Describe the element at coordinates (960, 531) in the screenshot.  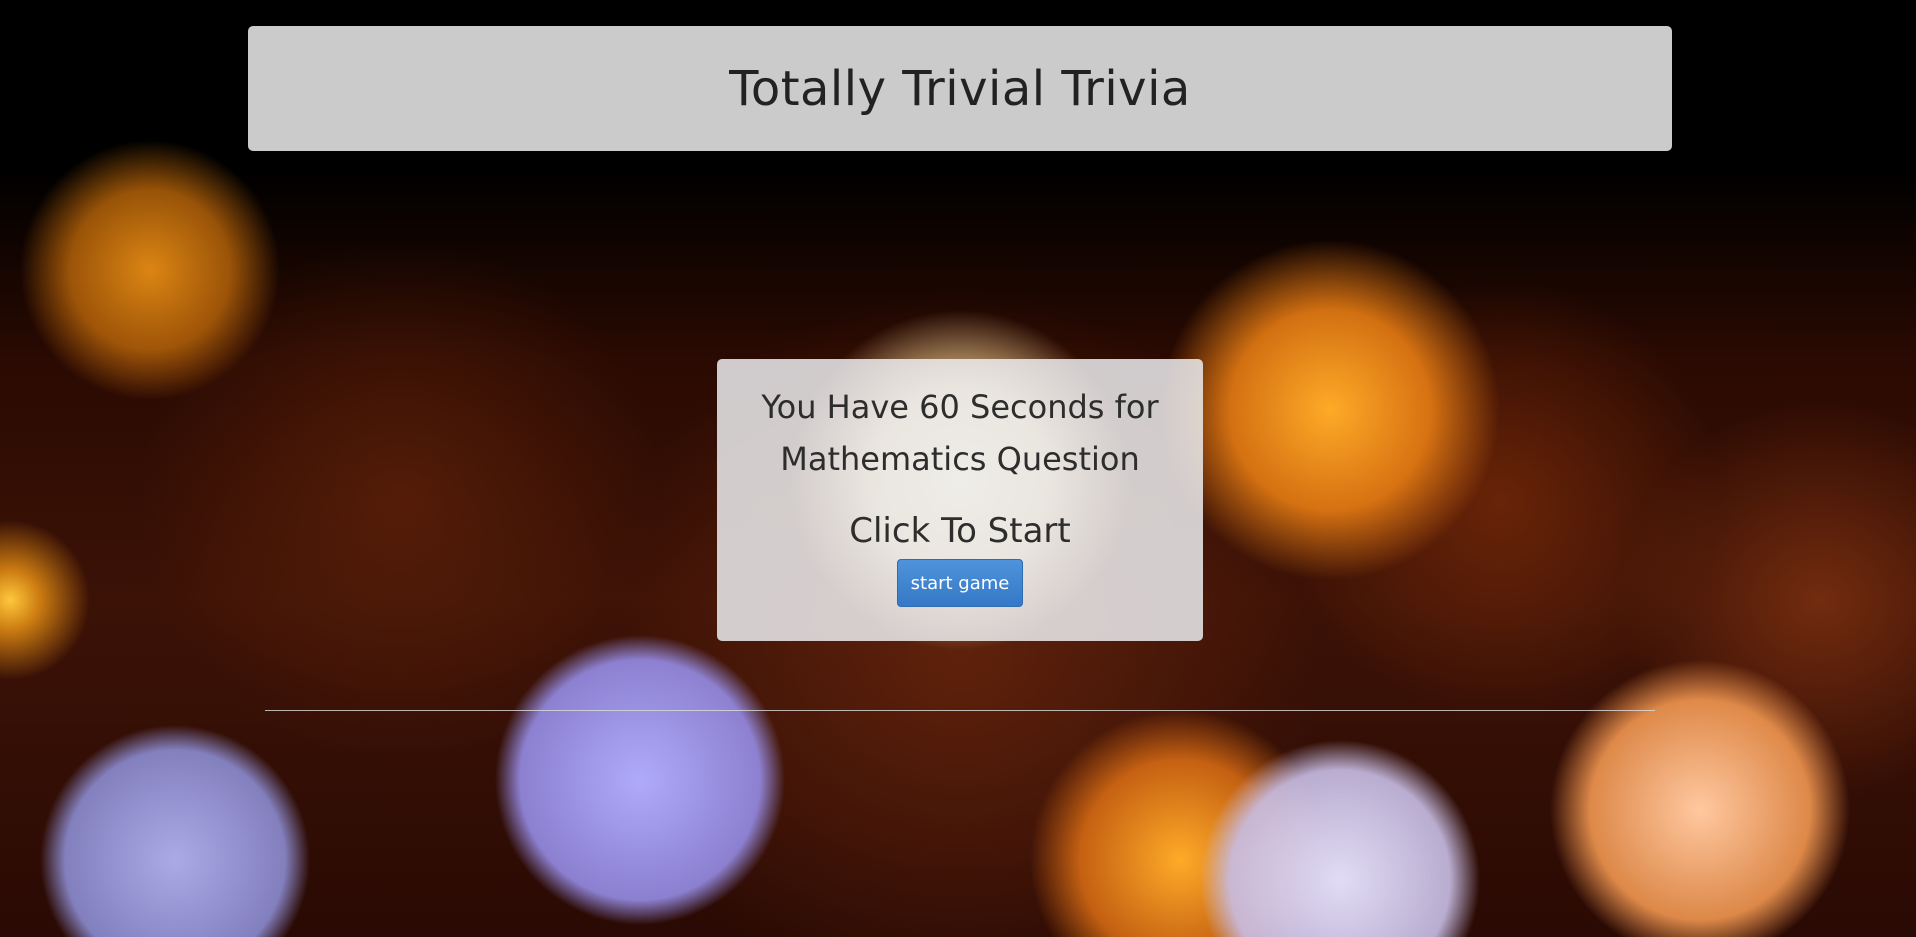
I see `start-prompt: Click To Start` at that location.